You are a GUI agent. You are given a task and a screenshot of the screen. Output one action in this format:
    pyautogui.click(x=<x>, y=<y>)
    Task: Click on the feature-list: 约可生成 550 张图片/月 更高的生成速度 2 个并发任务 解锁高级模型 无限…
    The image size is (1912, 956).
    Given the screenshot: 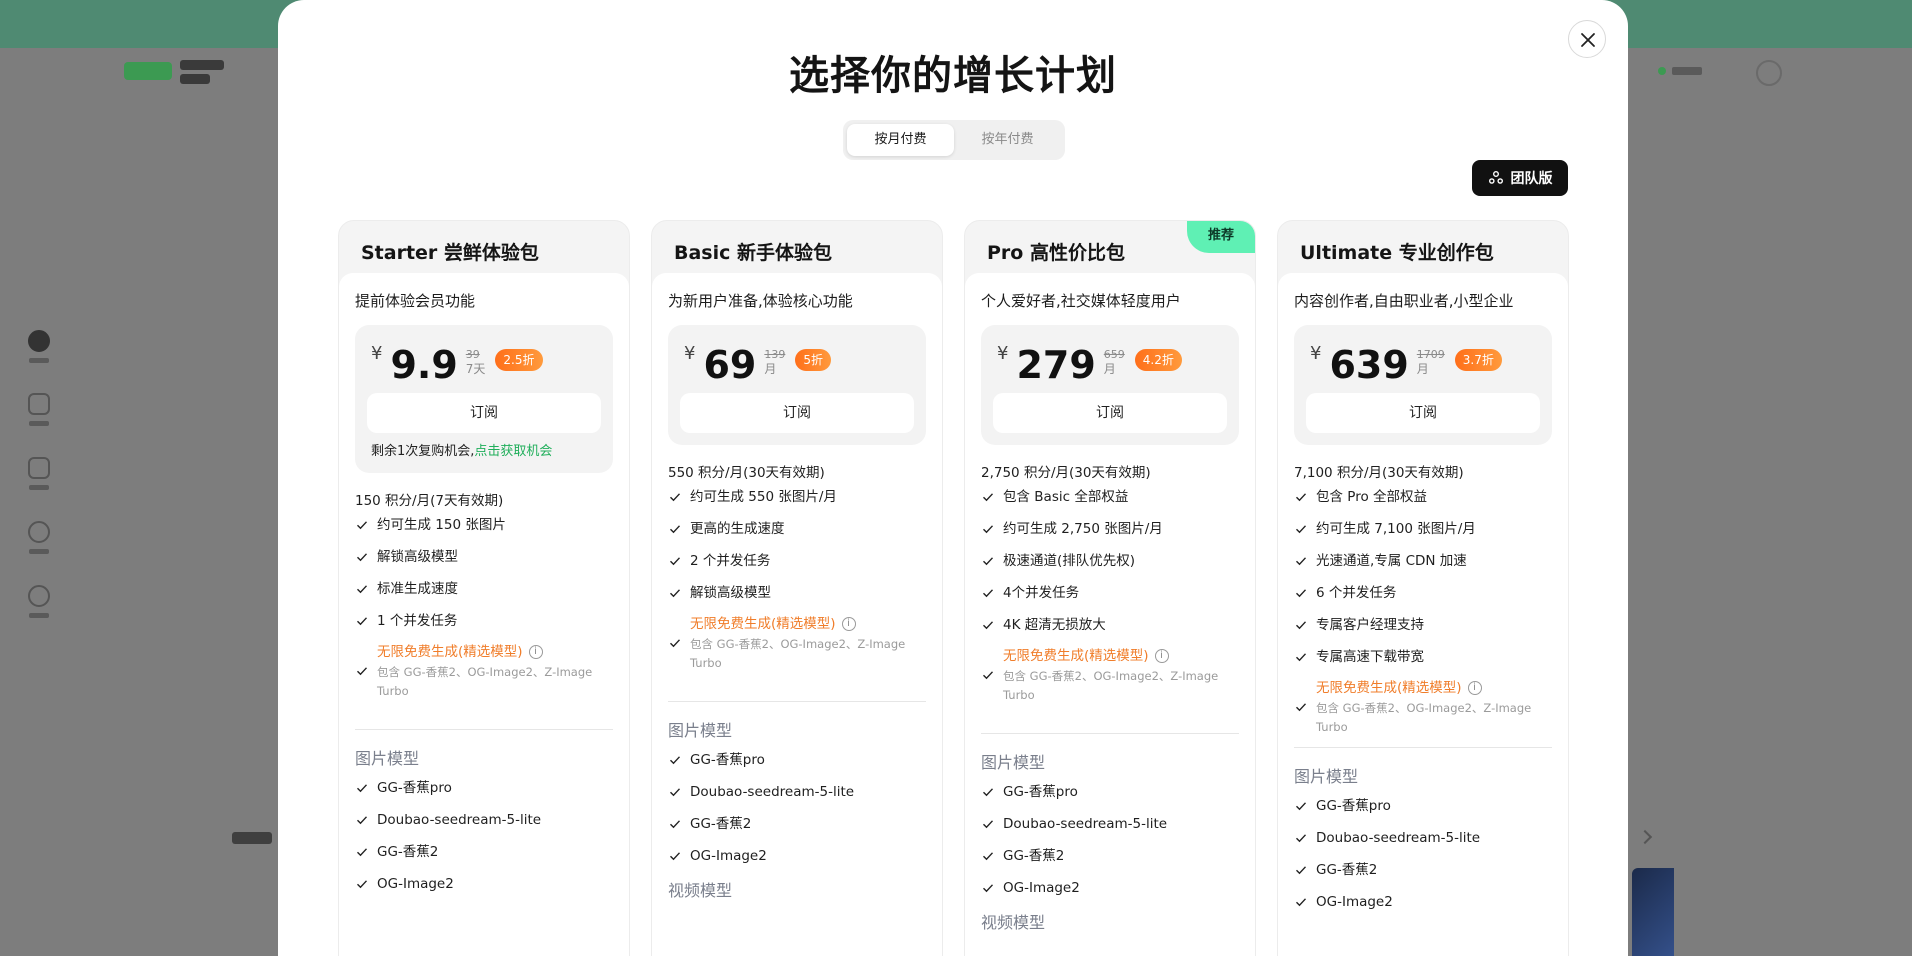 What is the action you would take?
    pyautogui.click(x=797, y=580)
    